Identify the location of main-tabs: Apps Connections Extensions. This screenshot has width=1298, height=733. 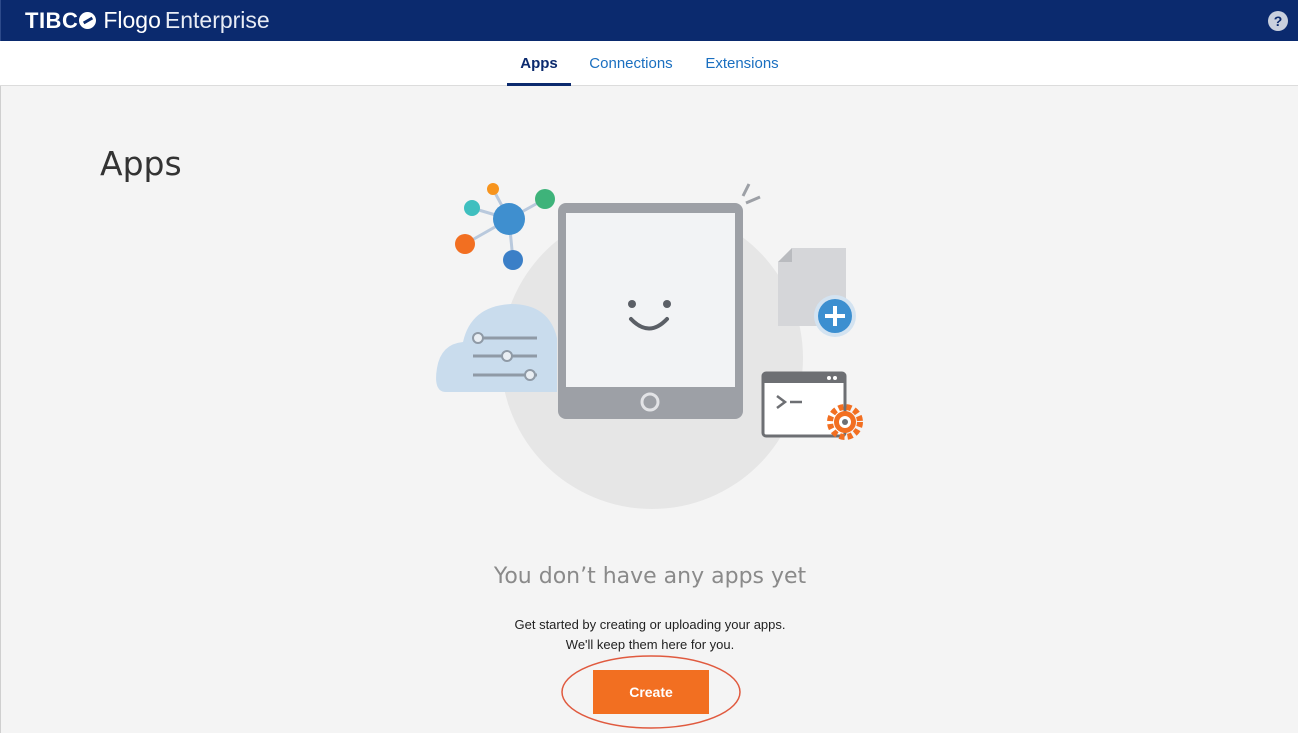
(649, 64).